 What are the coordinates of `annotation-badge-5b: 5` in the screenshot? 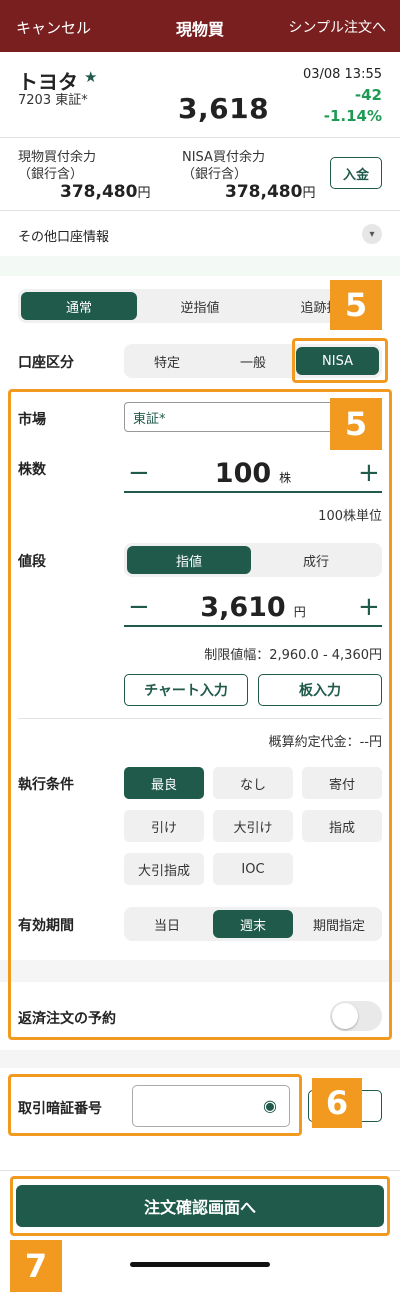 It's located at (356, 424).